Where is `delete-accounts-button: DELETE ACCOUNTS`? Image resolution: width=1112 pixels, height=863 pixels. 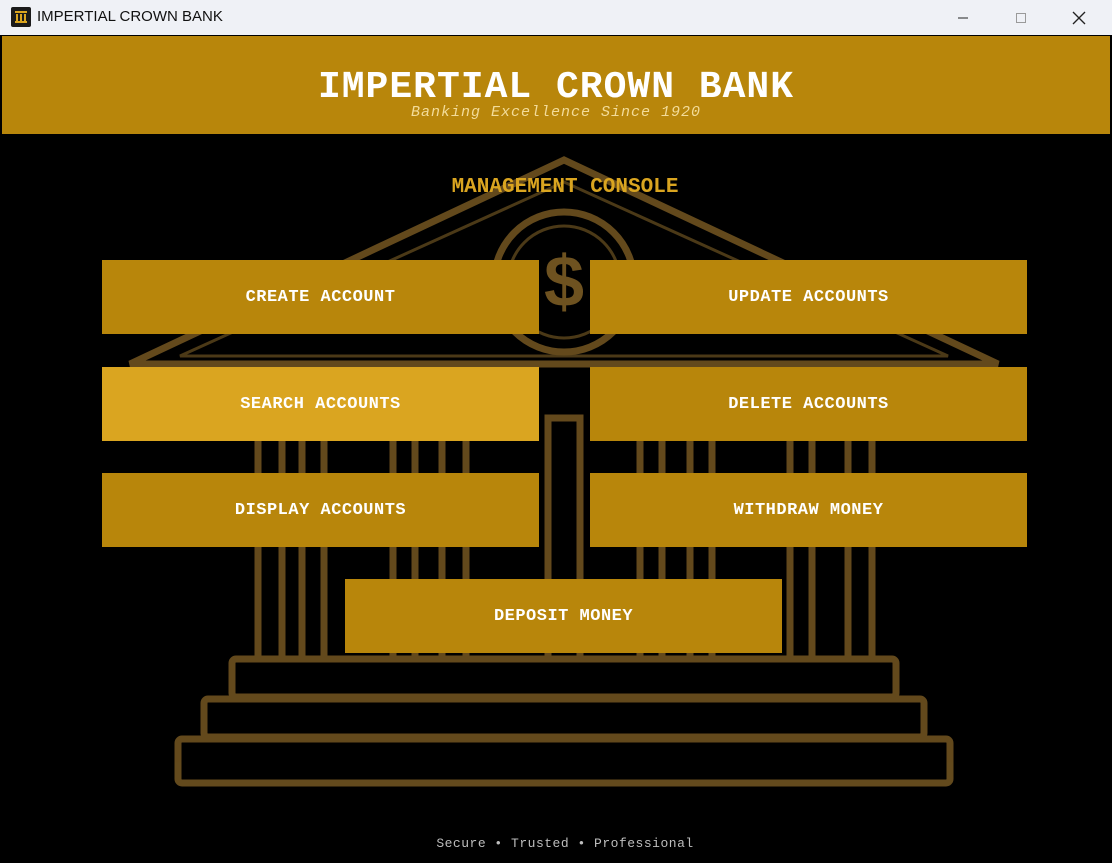
delete-accounts-button: DELETE ACCOUNTS is located at coordinates (808, 404).